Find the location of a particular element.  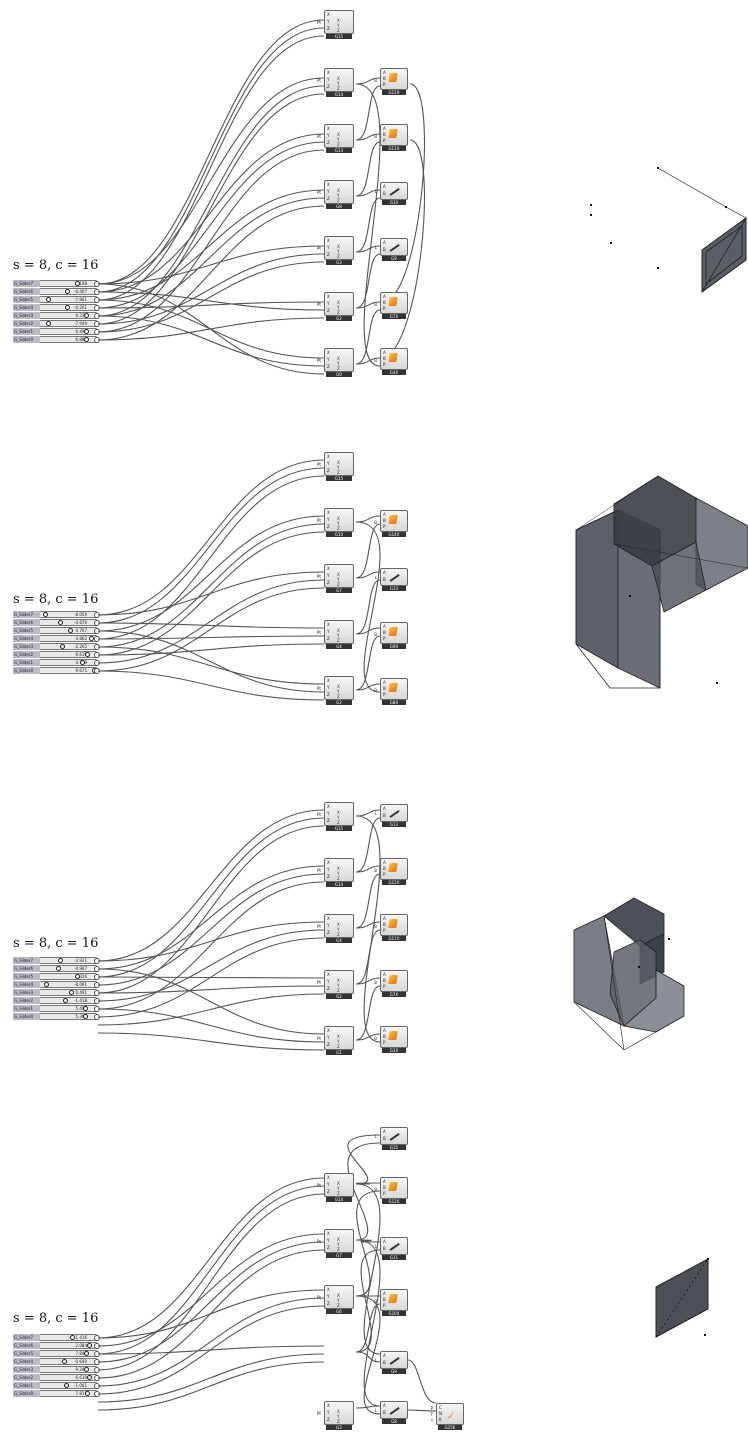

node-name: G11 is located at coordinates (394, 1257).